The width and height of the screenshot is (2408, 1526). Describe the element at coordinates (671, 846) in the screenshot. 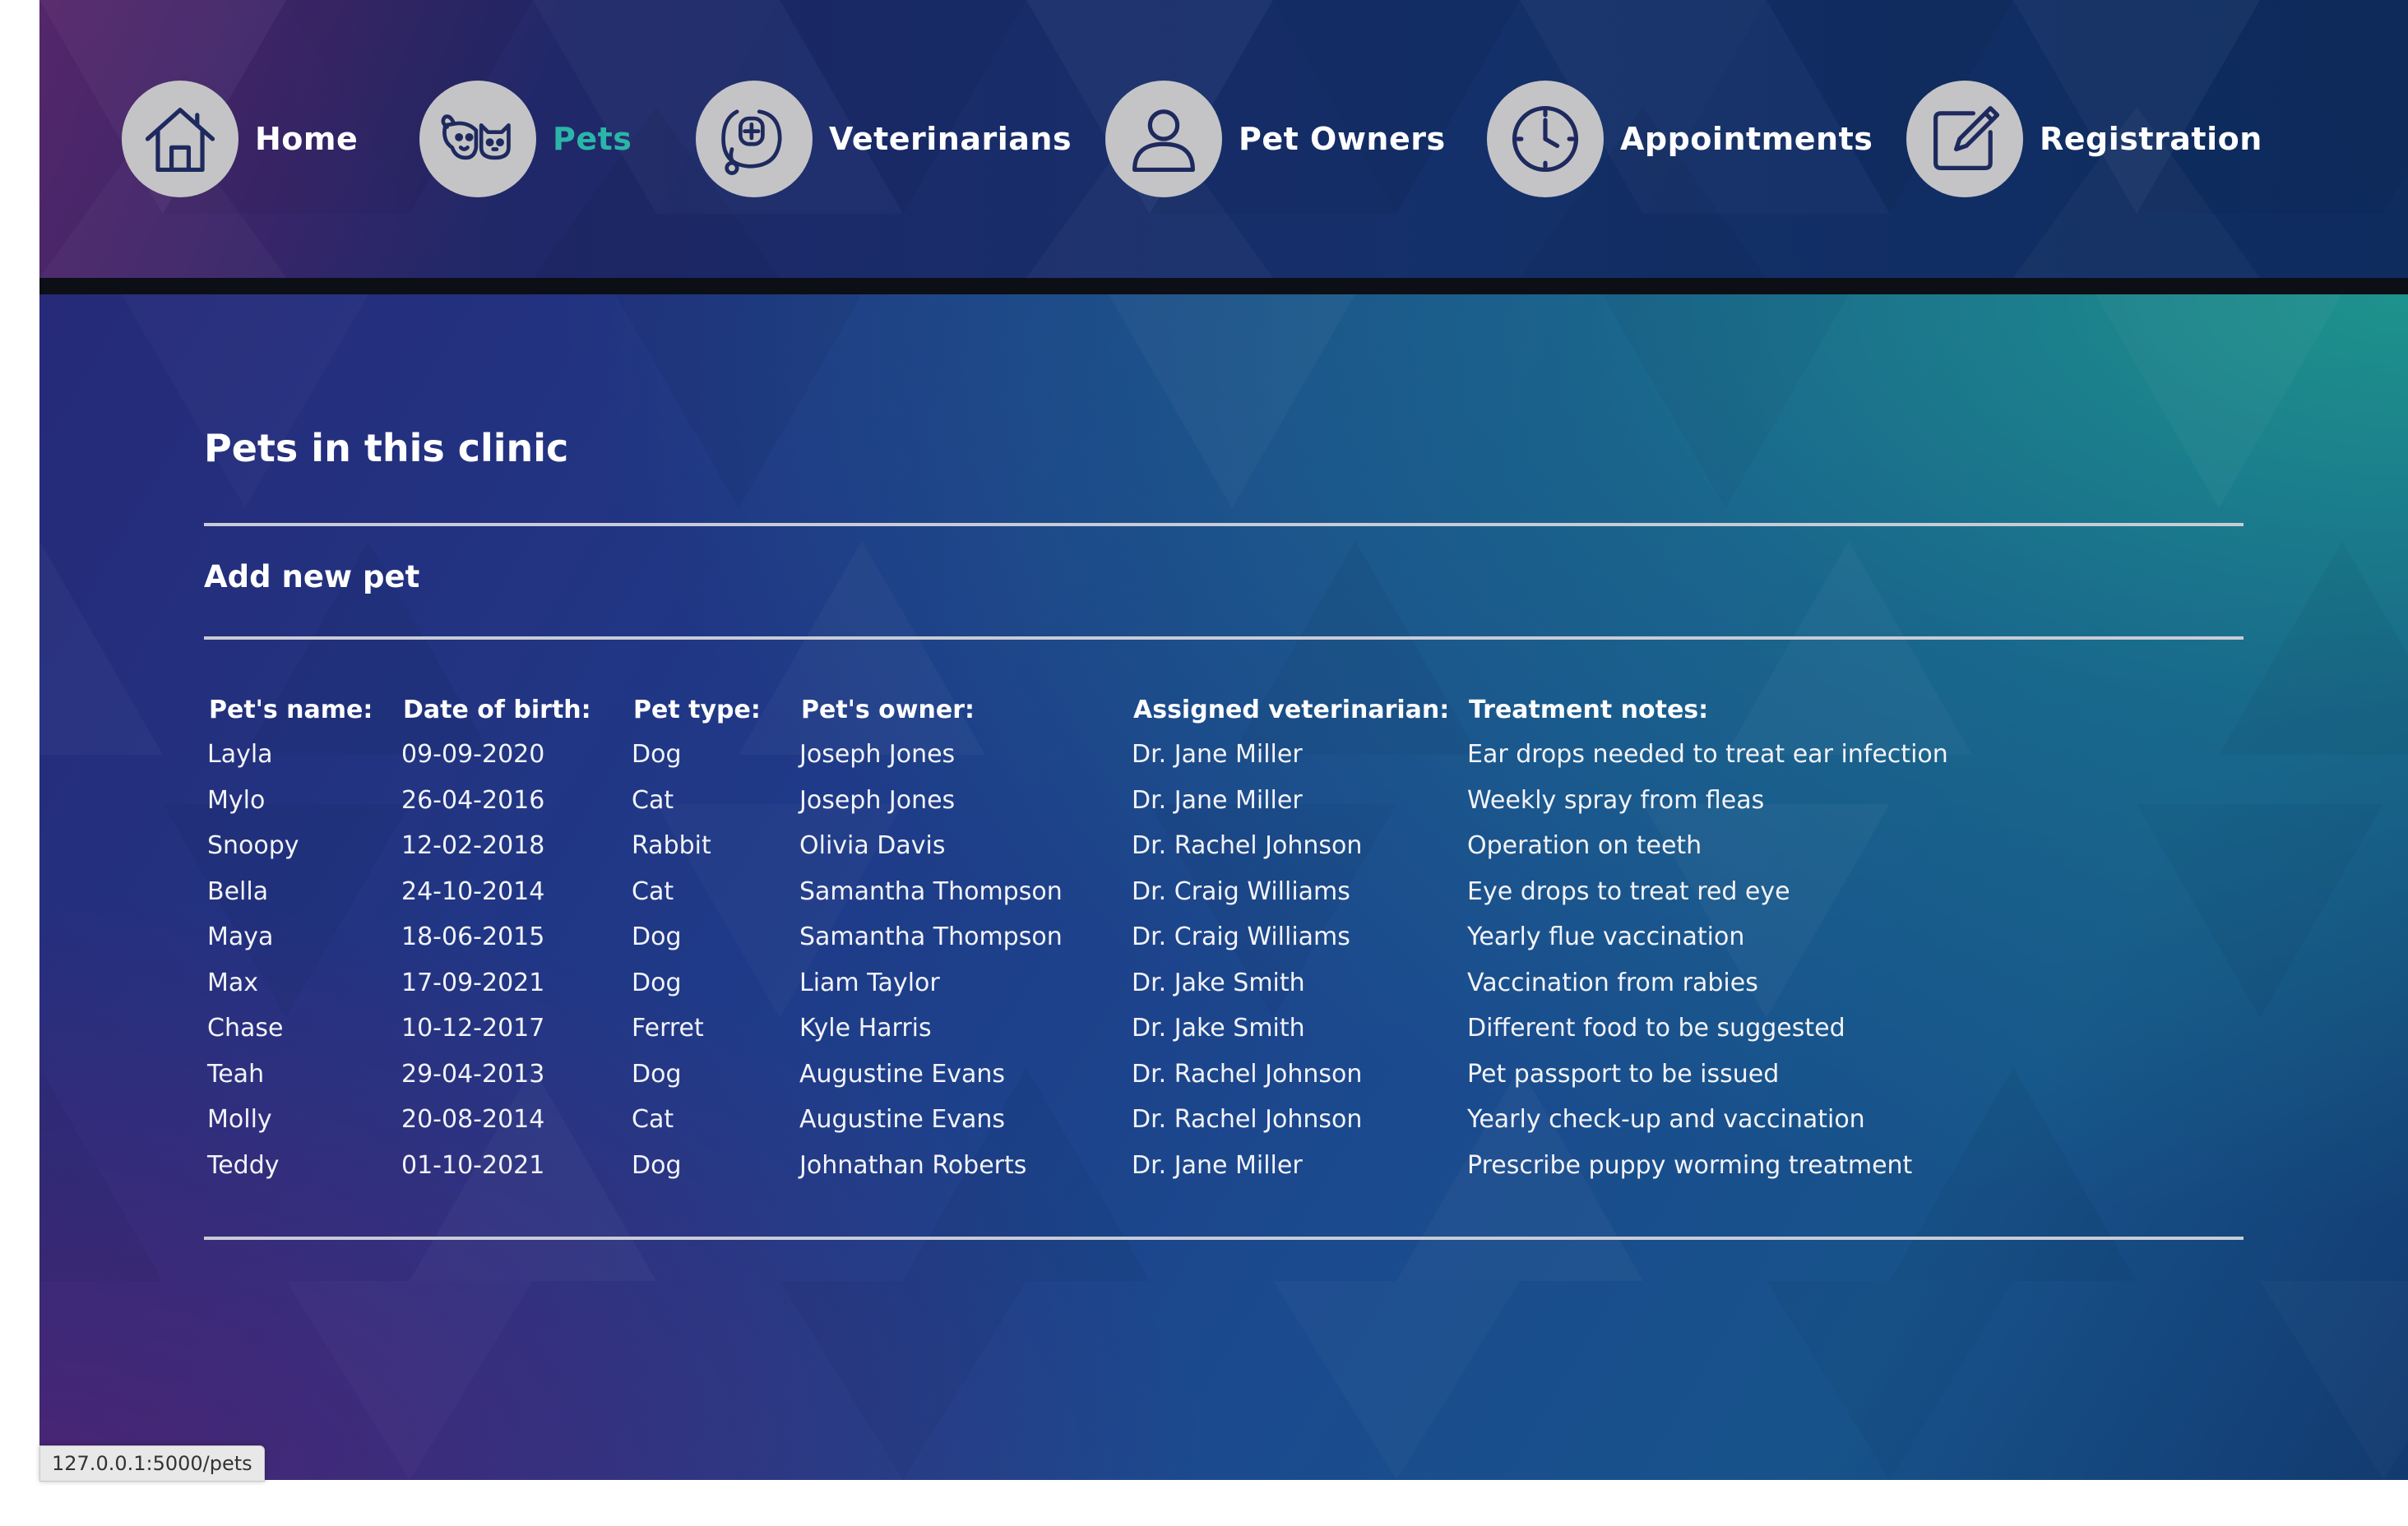

I see `cell-pet-type: Rabbit` at that location.